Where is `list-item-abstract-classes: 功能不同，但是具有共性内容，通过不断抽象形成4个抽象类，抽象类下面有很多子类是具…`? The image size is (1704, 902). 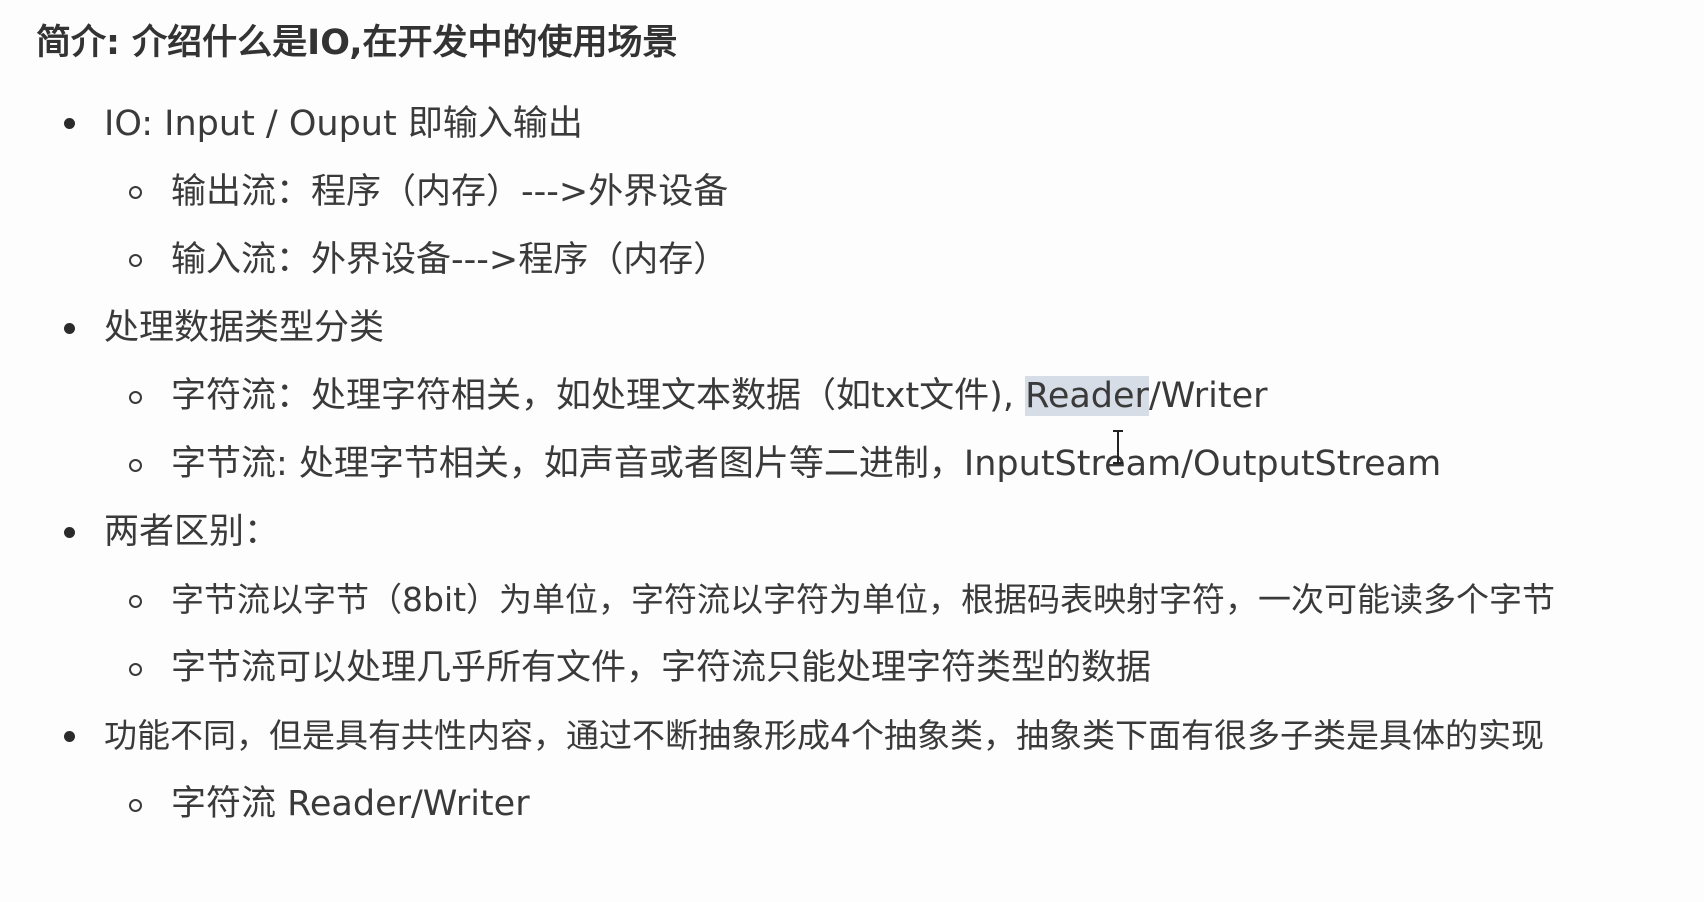
list-item-abstract-classes: 功能不同，但是具有共性内容，通过不断抽象形成4个抽象类，抽象类下面有很多子类是具… is located at coordinates (824, 735).